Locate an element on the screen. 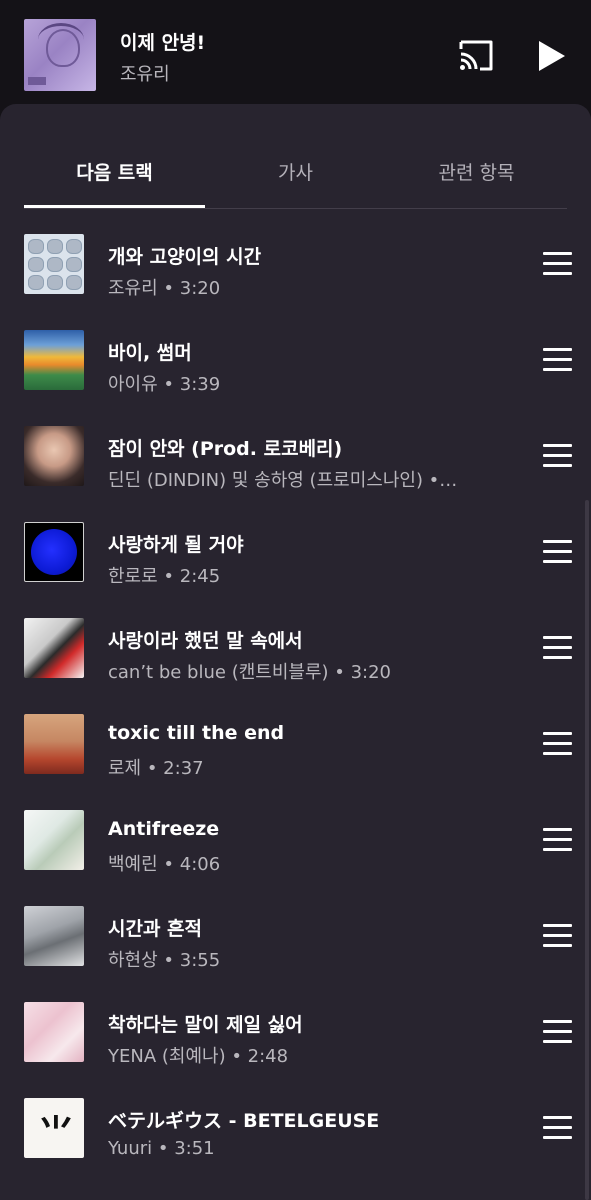 The image size is (591, 1200). tab-lyrics: 가사 is located at coordinates (295, 171).